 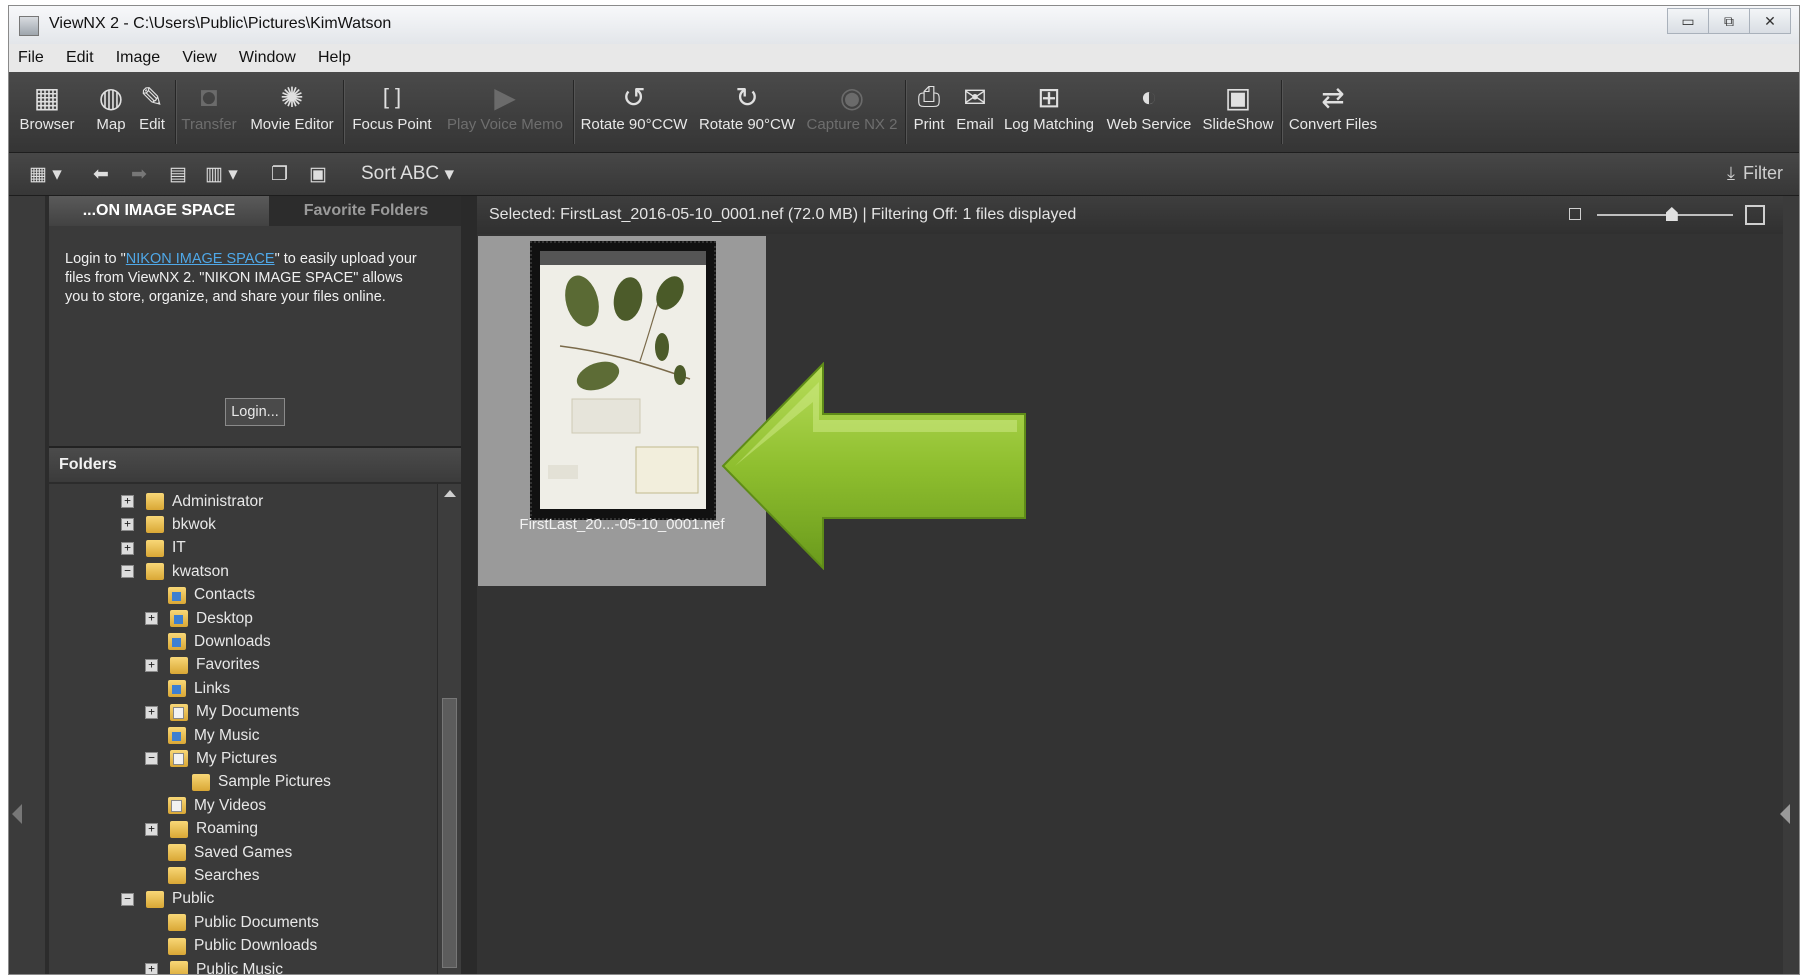 What do you see at coordinates (1755, 215) in the screenshot?
I see `large-thumbnail-icon` at bounding box center [1755, 215].